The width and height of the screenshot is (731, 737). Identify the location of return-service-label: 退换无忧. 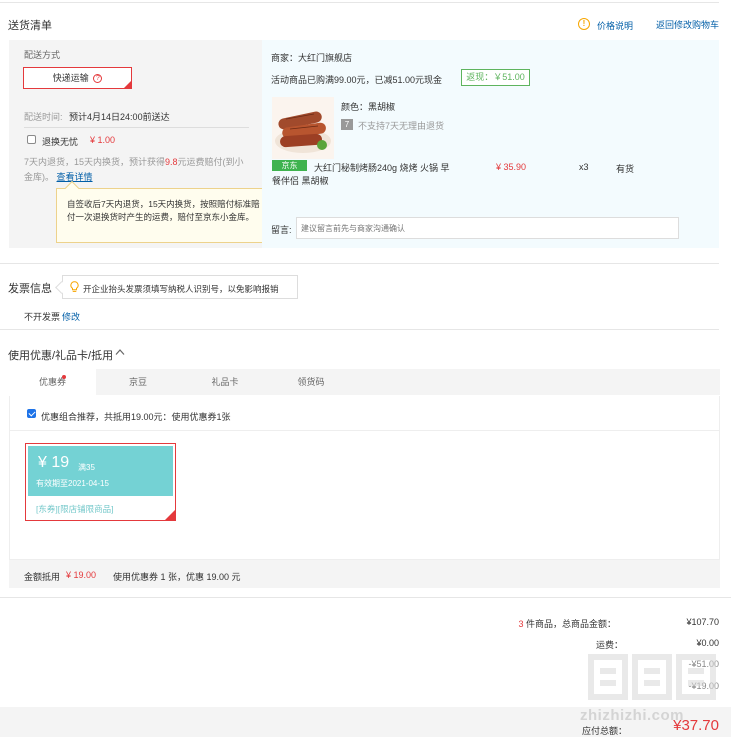
(60, 142).